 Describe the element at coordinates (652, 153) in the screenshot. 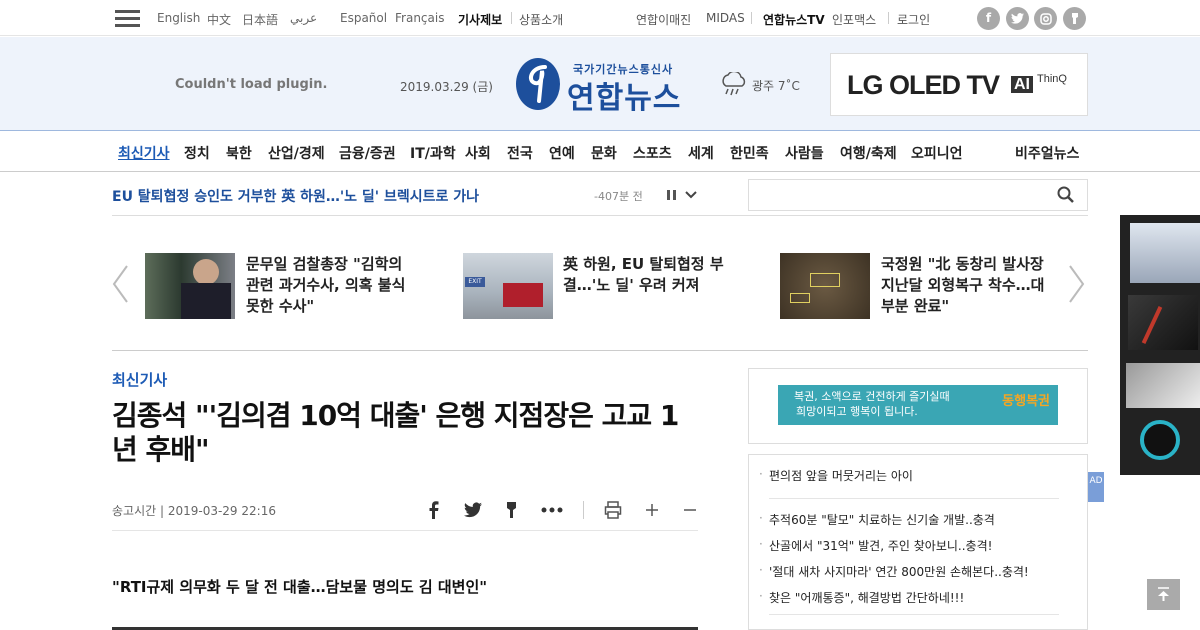

I see `nav-sports: 스포츠` at that location.